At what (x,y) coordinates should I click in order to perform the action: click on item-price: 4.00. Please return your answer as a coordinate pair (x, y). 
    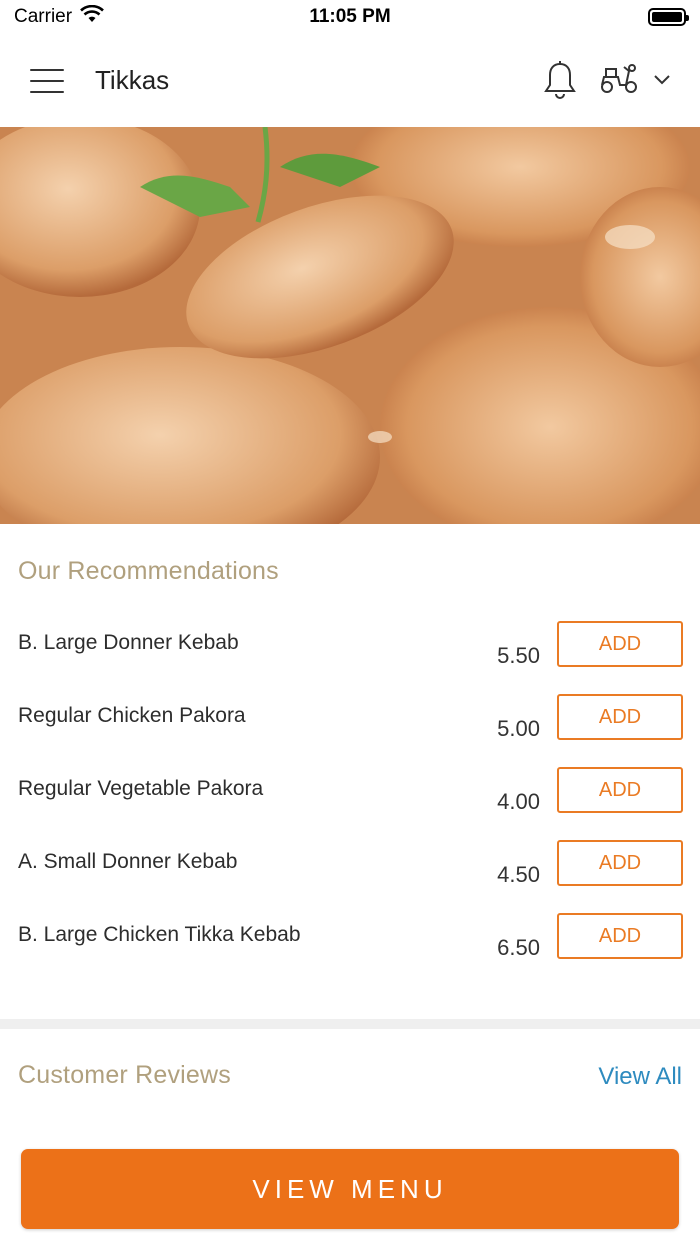
    Looking at the image, I should click on (518, 801).